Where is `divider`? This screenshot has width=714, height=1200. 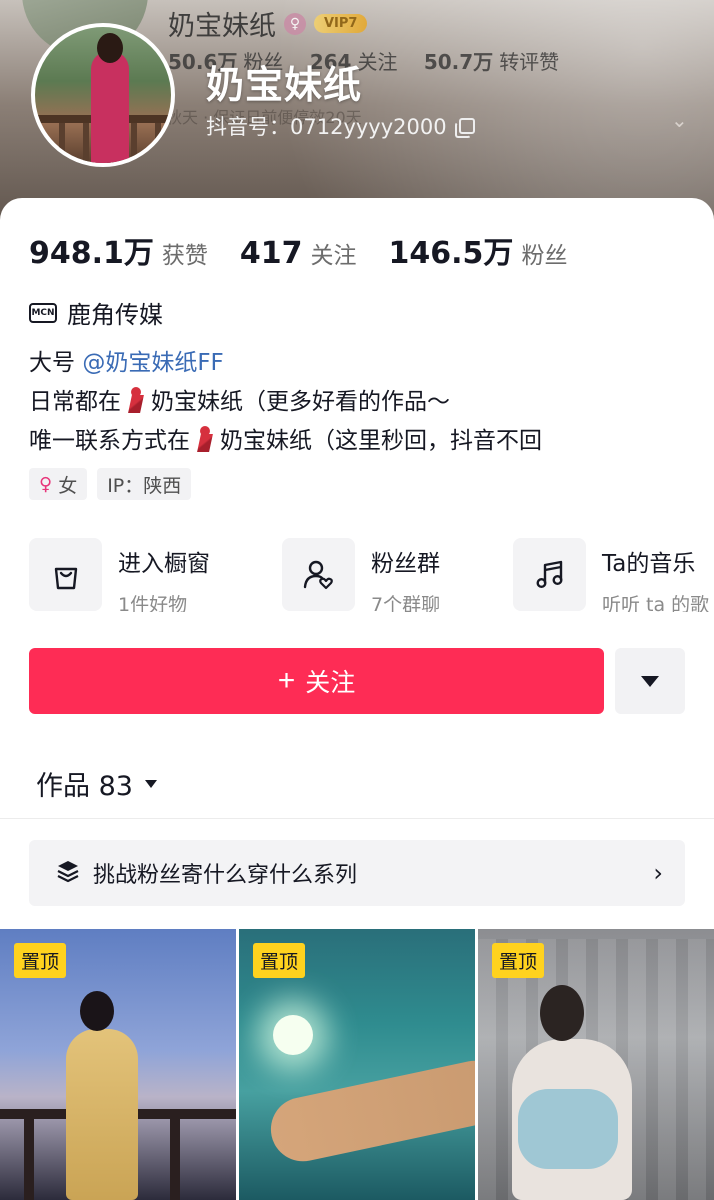 divider is located at coordinates (357, 818).